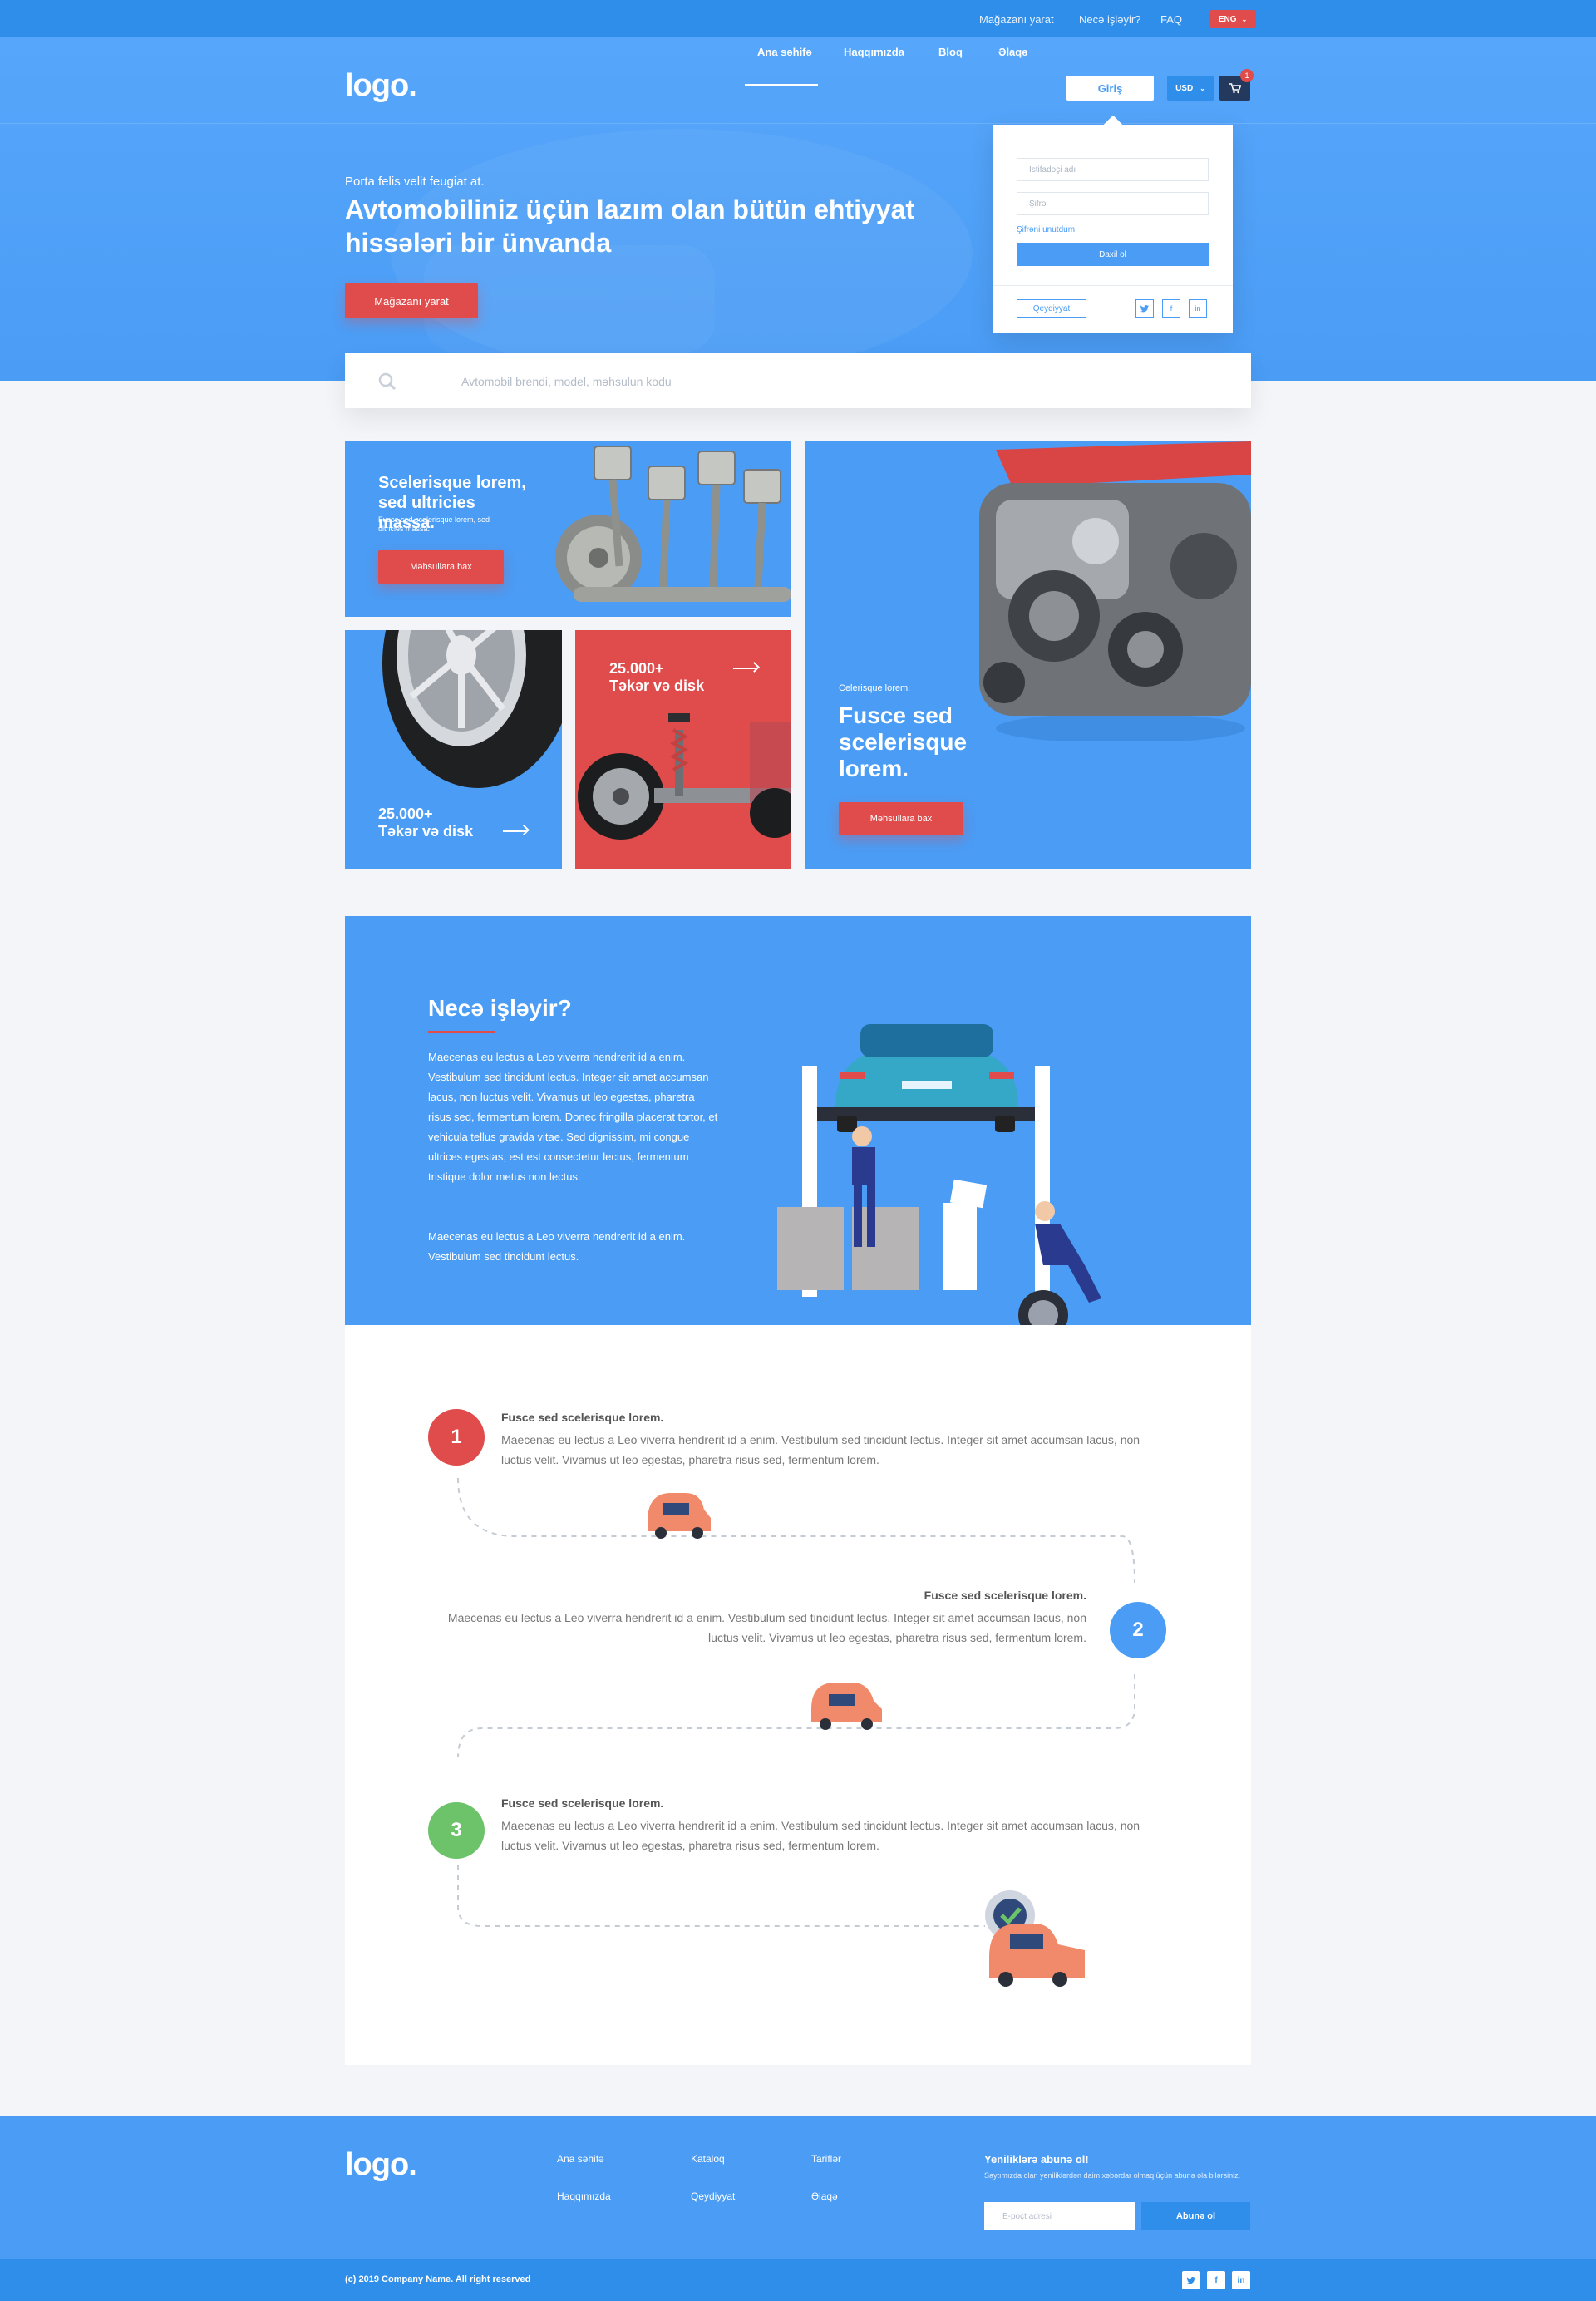  I want to click on nav-item-contact: Əlaqə, so click(1013, 52).